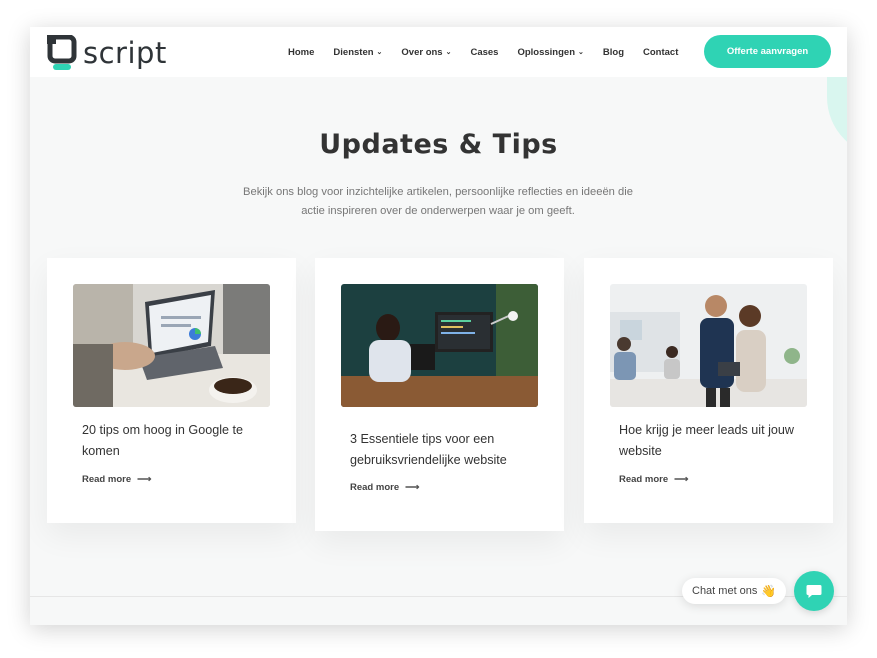 The width and height of the screenshot is (877, 658). I want to click on blog-card-title: 20 tips om hoog in Google te komen, so click(177, 441).